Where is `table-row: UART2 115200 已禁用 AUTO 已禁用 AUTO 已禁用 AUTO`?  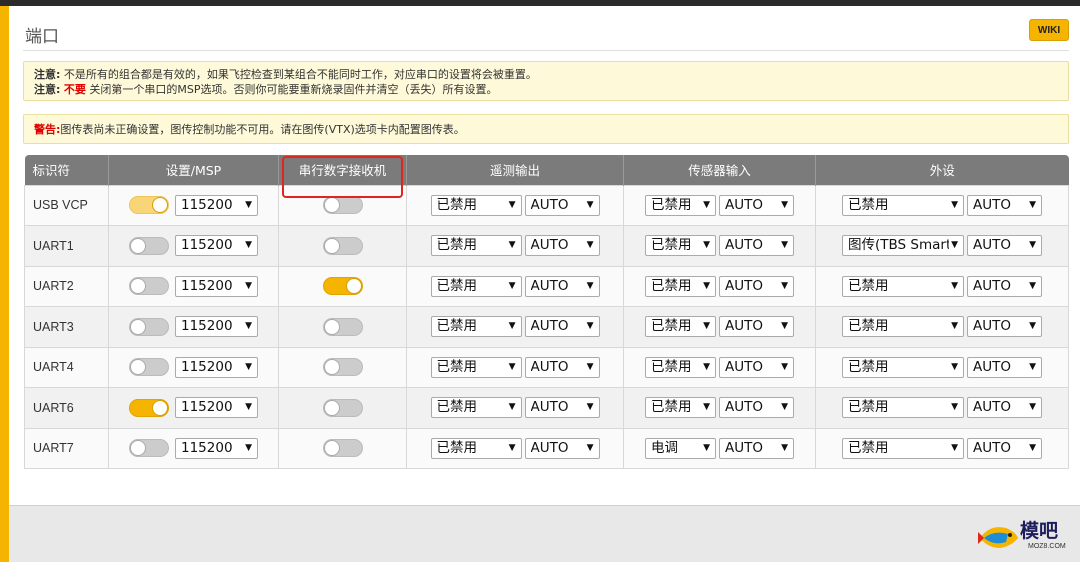 table-row: UART2 115200 已禁用 AUTO 已禁用 AUTO 已禁用 AUTO is located at coordinates (546, 286).